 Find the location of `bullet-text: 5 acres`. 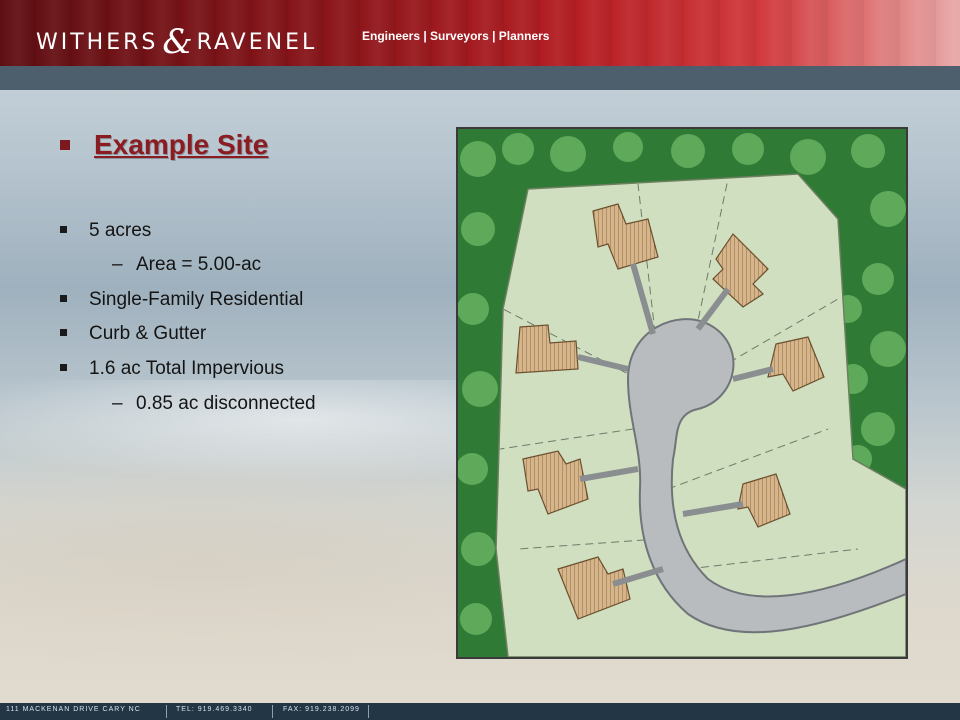

bullet-text: 5 acres is located at coordinates (120, 230).